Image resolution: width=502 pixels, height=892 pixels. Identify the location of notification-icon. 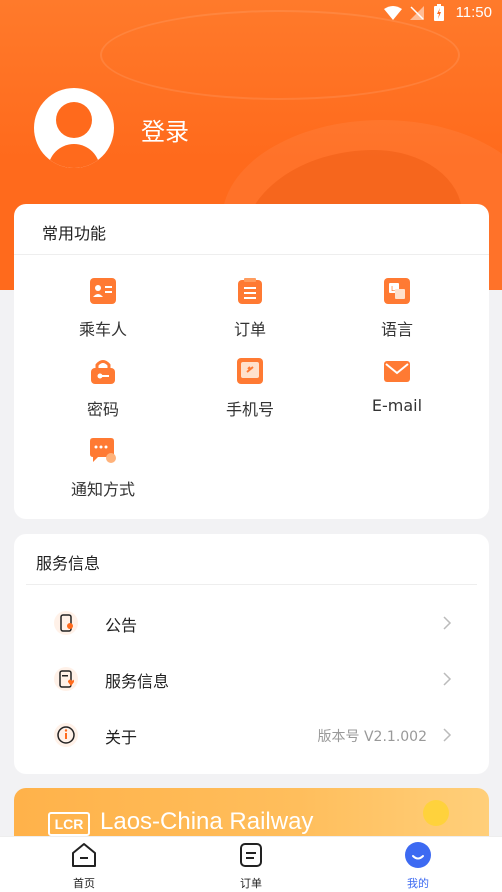
(103, 450).